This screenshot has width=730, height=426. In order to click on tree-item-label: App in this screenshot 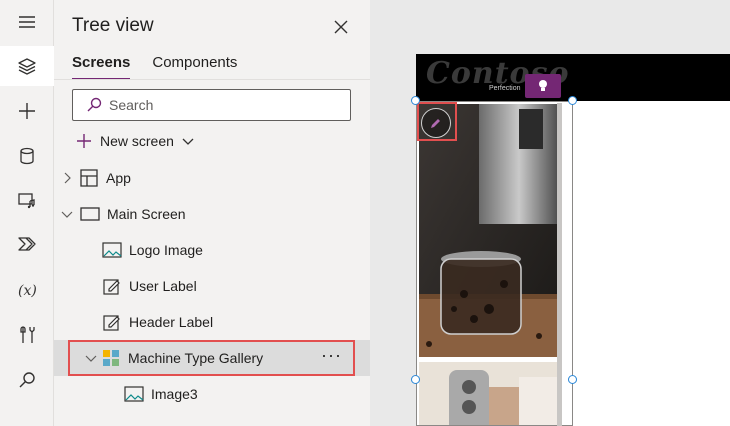, I will do `click(118, 178)`.